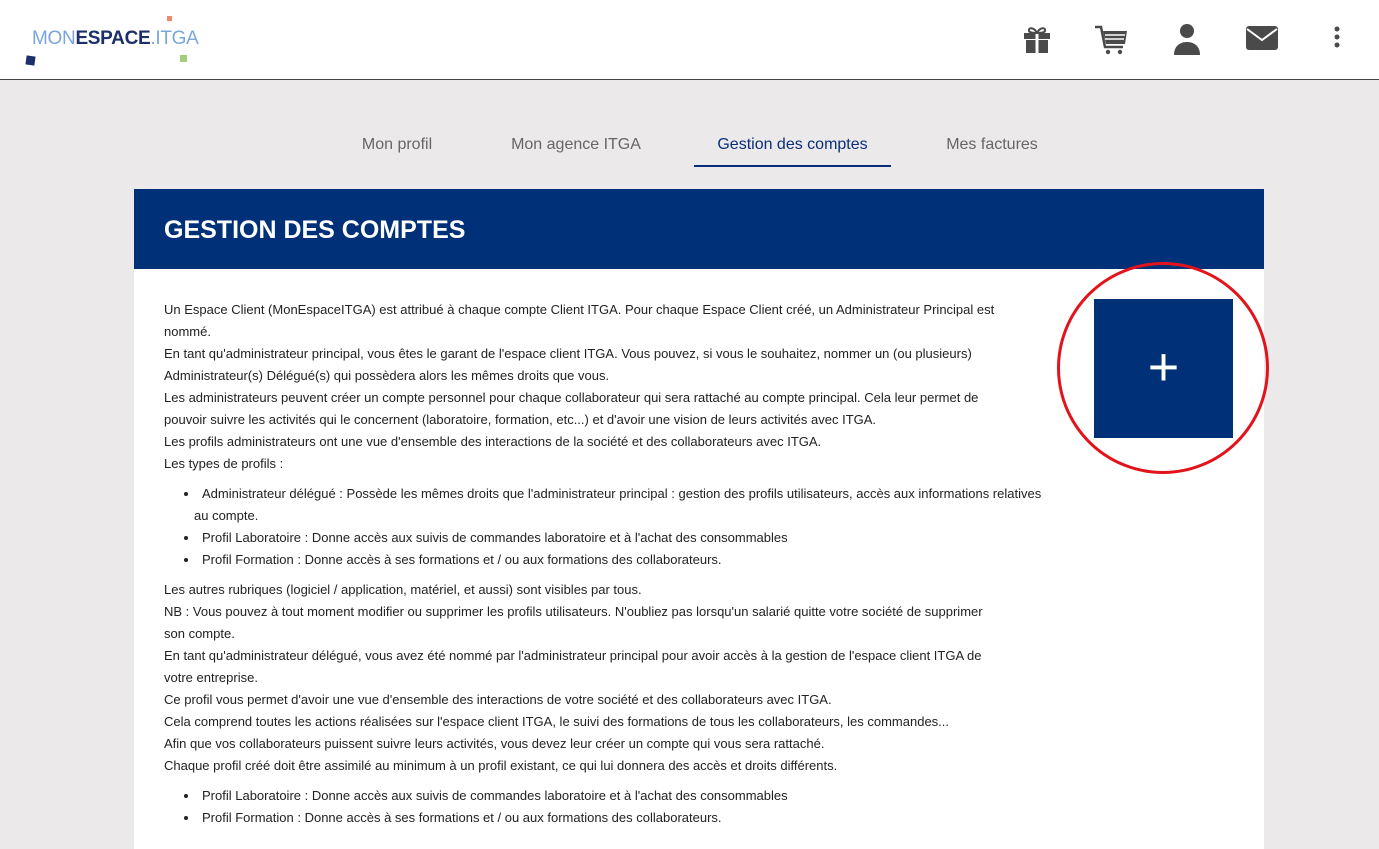 This screenshot has height=849, width=1379. Describe the element at coordinates (113, 38) in the screenshot. I see `logo-espace: ESPACE` at that location.